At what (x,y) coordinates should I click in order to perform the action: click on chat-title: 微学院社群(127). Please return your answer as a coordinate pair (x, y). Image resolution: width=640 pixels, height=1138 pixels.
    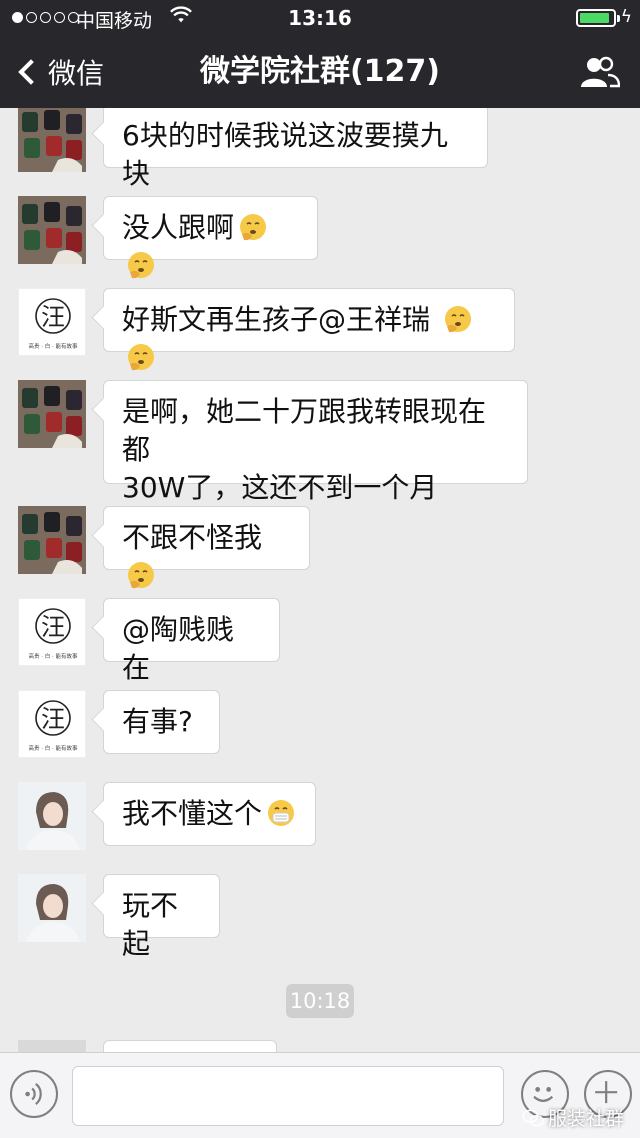
    Looking at the image, I should click on (320, 71).